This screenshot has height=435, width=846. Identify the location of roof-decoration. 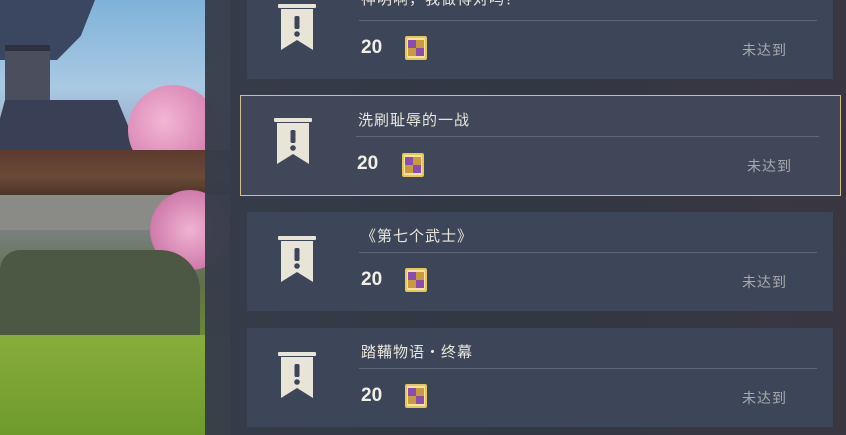
(70, 127).